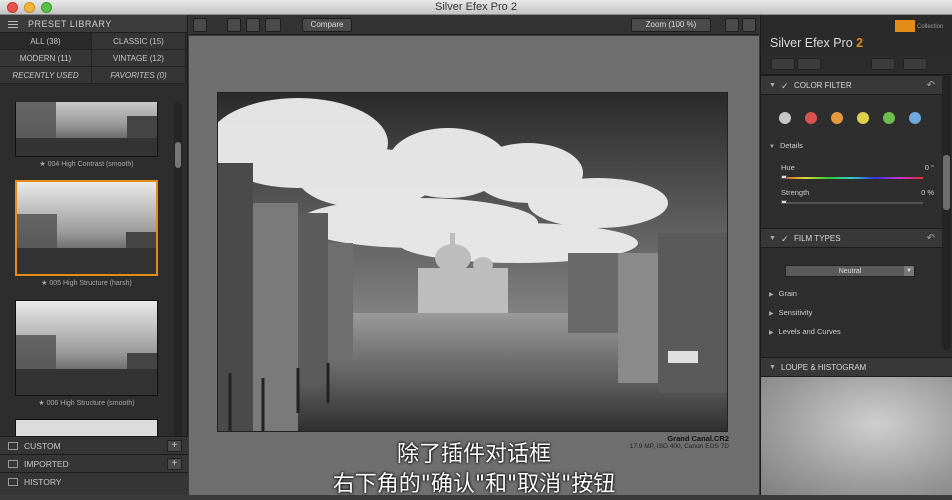 The width and height of the screenshot is (952, 500). I want to click on imported-section-label: IMPORTED, so click(46, 464).